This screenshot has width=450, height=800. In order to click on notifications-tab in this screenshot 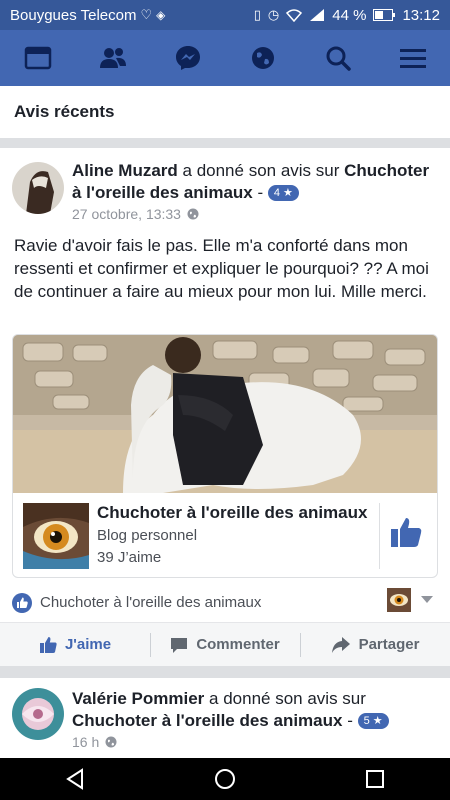, I will do `click(263, 58)`.